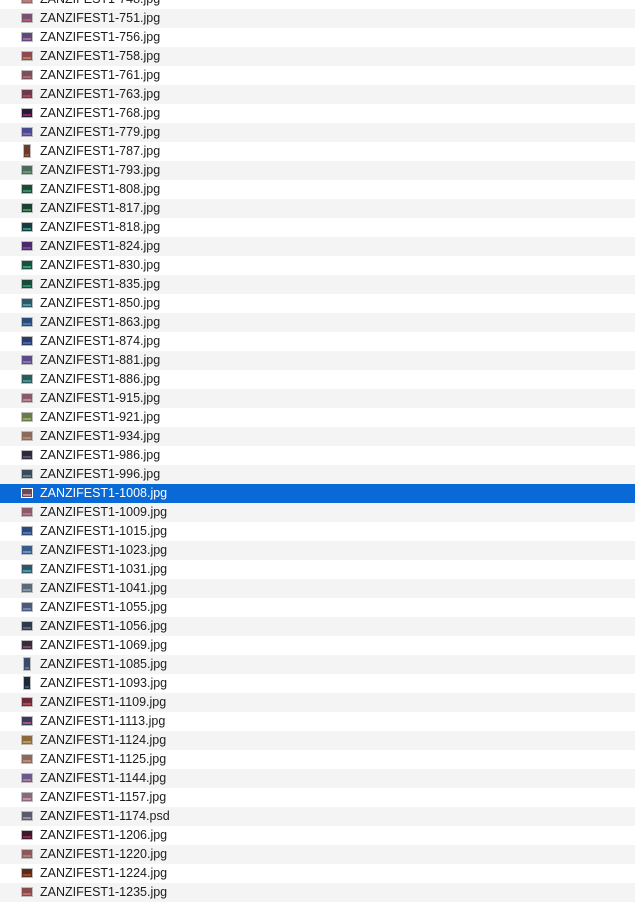  I want to click on file-name: ZANZIFEST1-1031.jpg, so click(104, 569).